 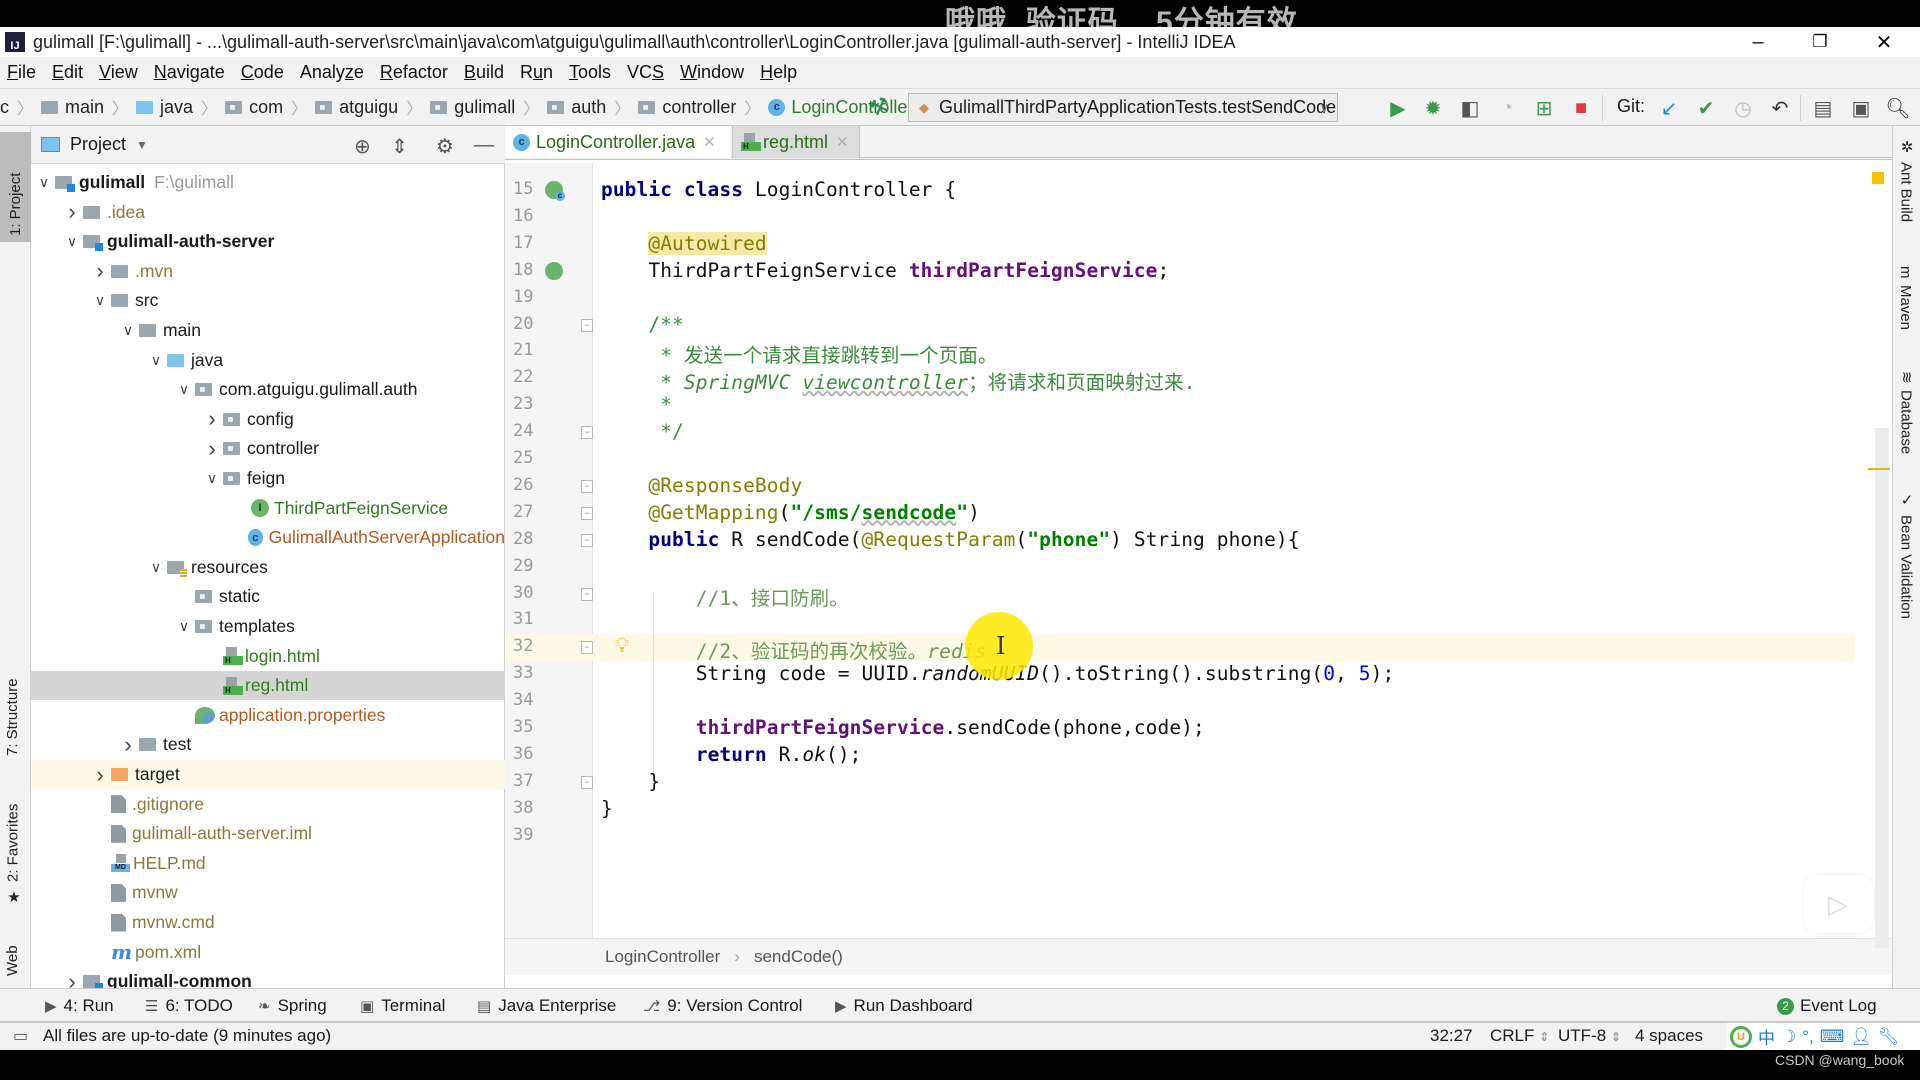 I want to click on code-line: 21 * 发送一个请求直接跳转到一个页面。, so click(x=1180, y=352).